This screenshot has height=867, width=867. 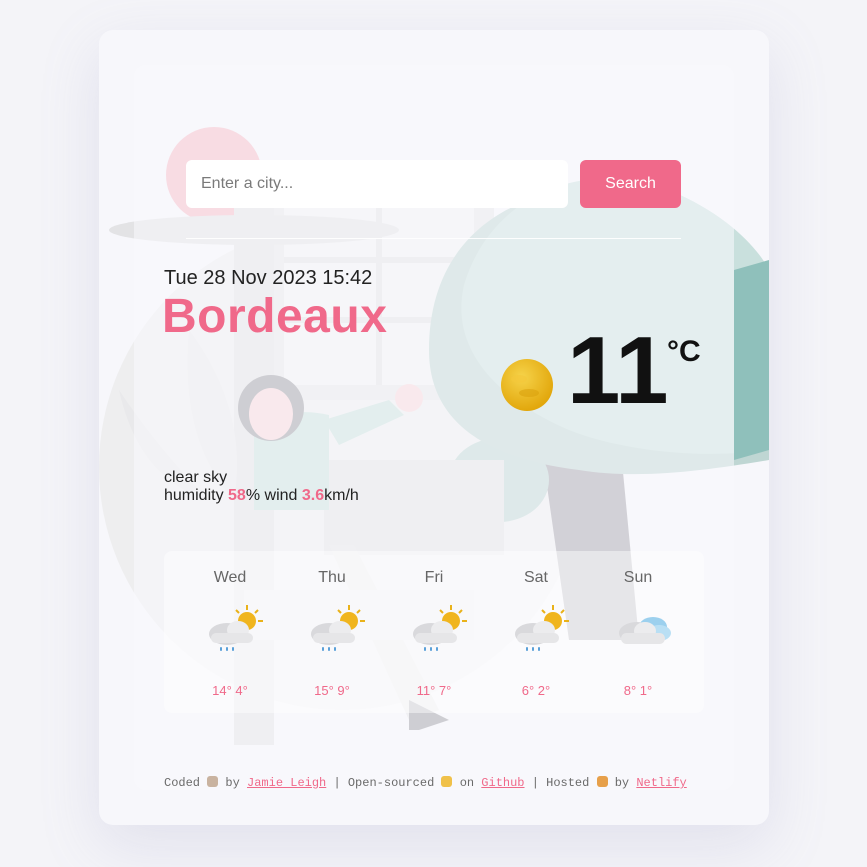 What do you see at coordinates (281, 495) in the screenshot?
I see `wind-label: wind` at bounding box center [281, 495].